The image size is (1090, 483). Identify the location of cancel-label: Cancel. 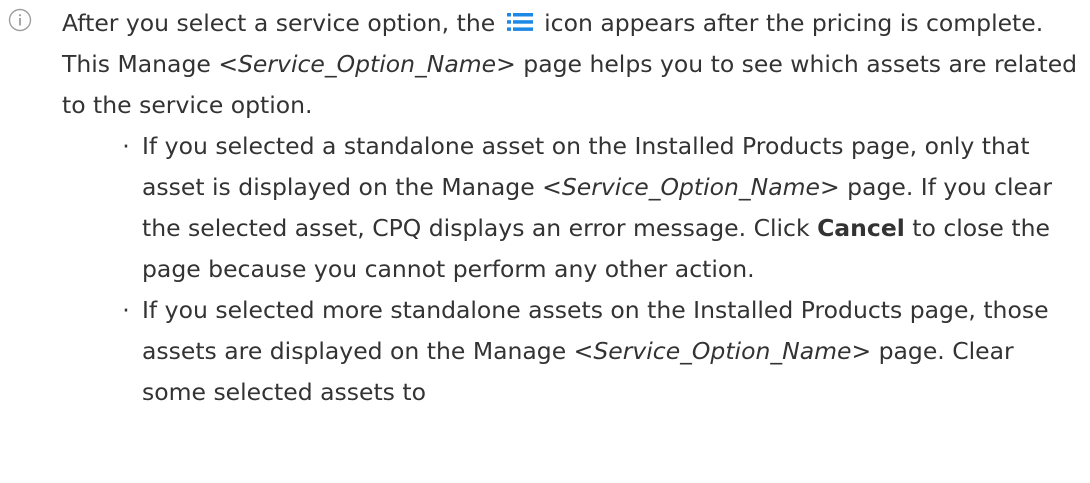
(861, 228).